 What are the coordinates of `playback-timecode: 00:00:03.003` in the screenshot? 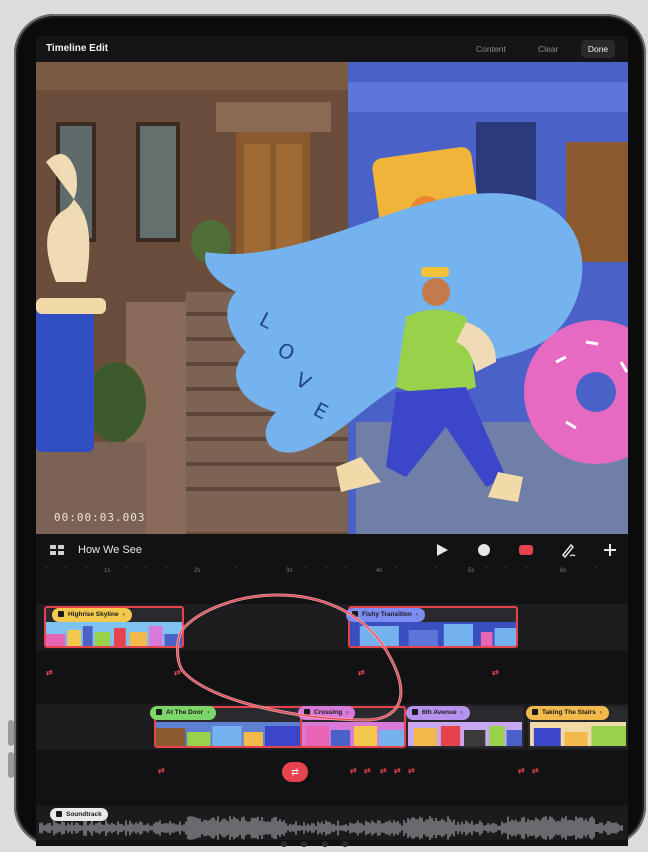 It's located at (100, 517).